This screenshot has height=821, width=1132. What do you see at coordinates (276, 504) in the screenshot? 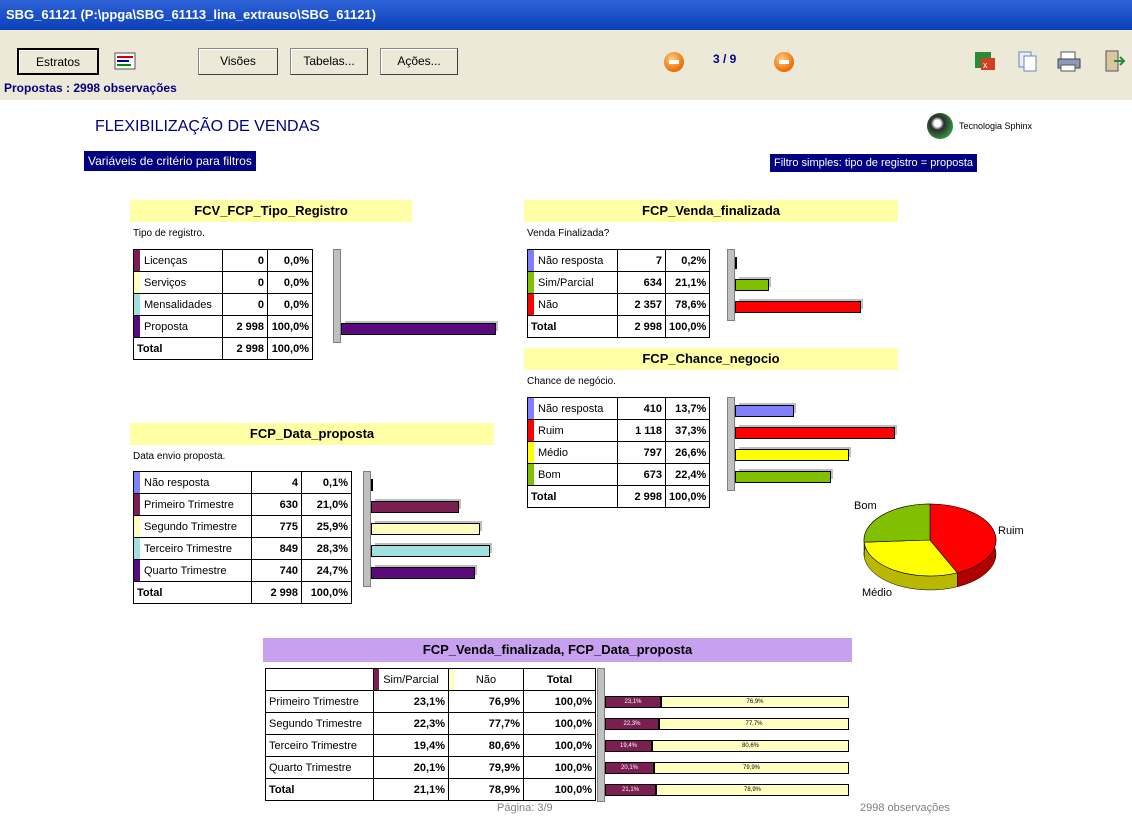
I see `row-count: 630` at bounding box center [276, 504].